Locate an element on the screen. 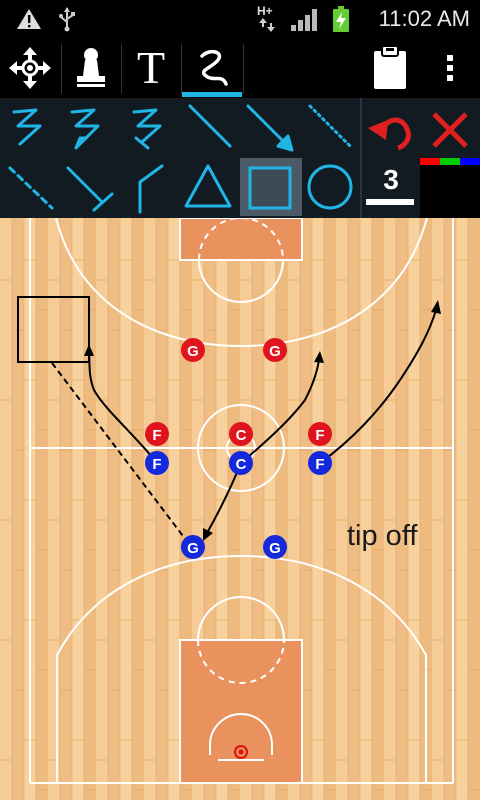 The width and height of the screenshot is (480, 800). network-type-label: H+ is located at coordinates (265, 11).